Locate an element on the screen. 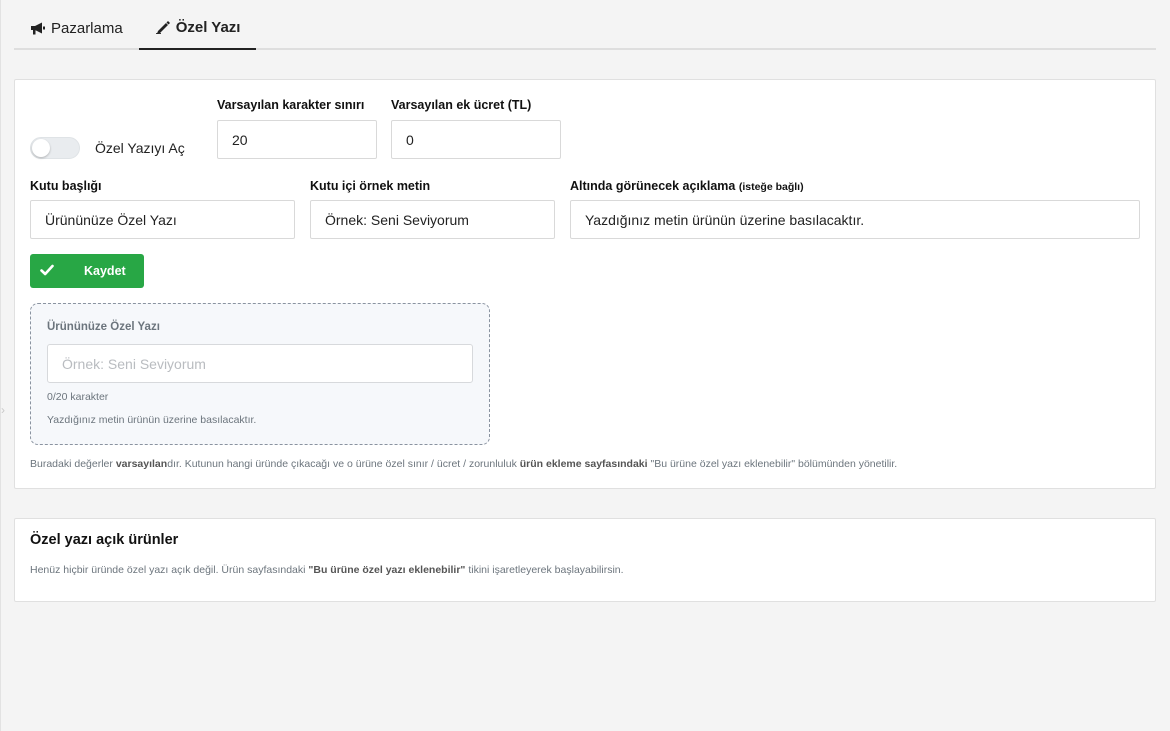  sample-text-label: Kutu içi örnek metin is located at coordinates (370, 186).